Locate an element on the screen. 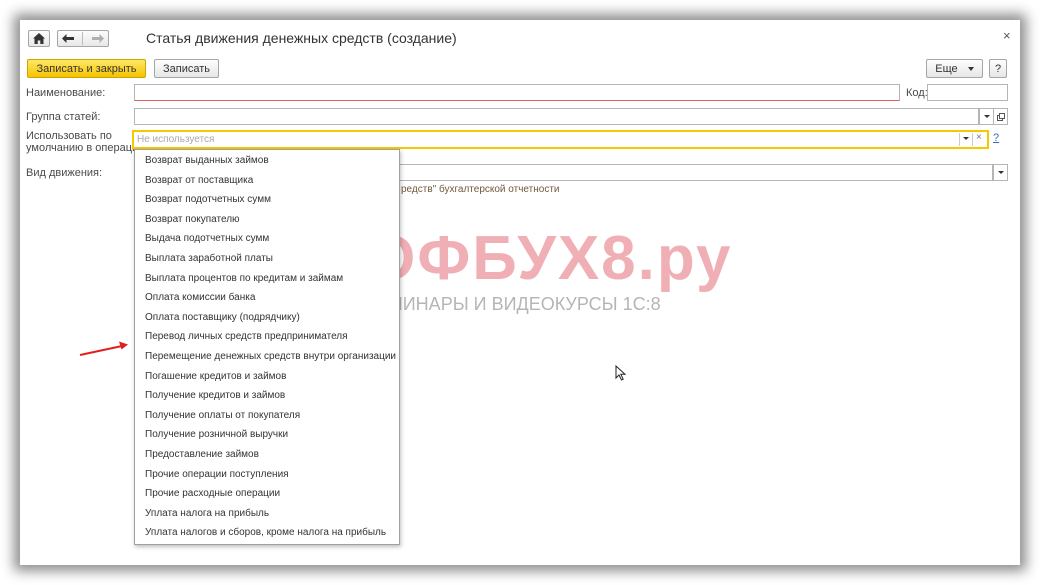 The image size is (1040, 585). dropdown-item: Погашение кредитов и займов is located at coordinates (267, 377).